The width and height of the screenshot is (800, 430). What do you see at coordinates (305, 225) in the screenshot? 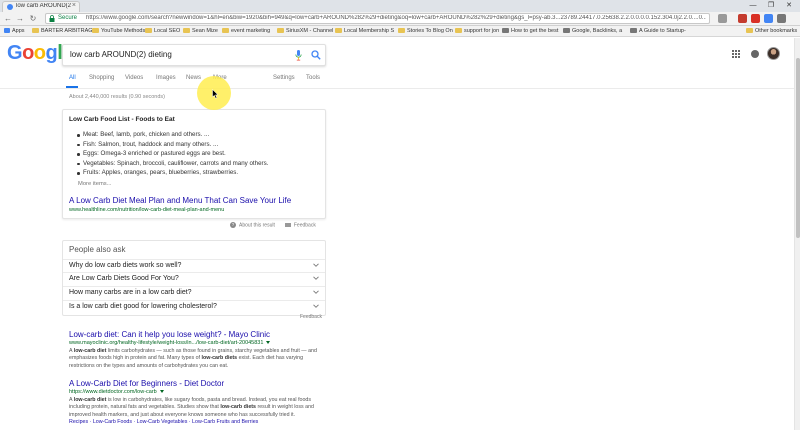
I see `feedback-link: Feedback` at bounding box center [305, 225].